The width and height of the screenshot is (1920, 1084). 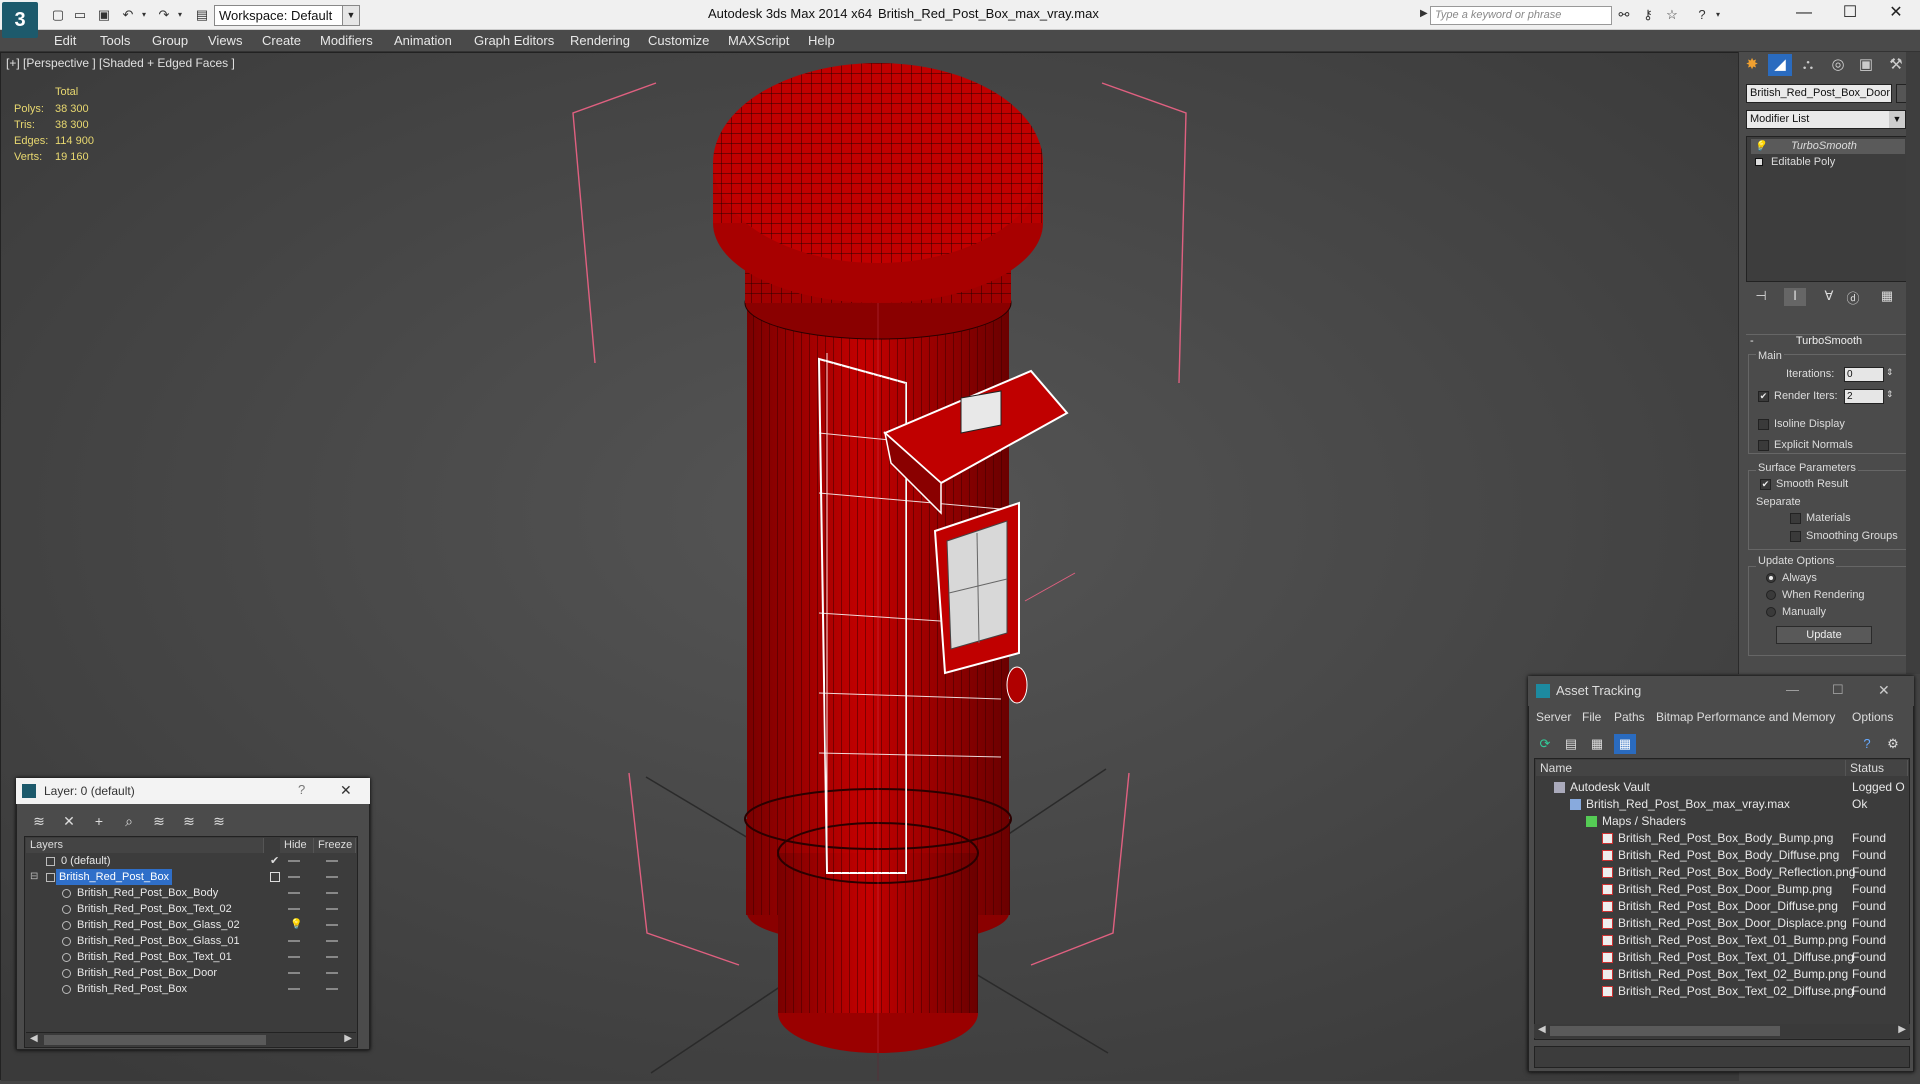 I want to click on smooth-result-checkbox: ✔, so click(x=1765, y=484).